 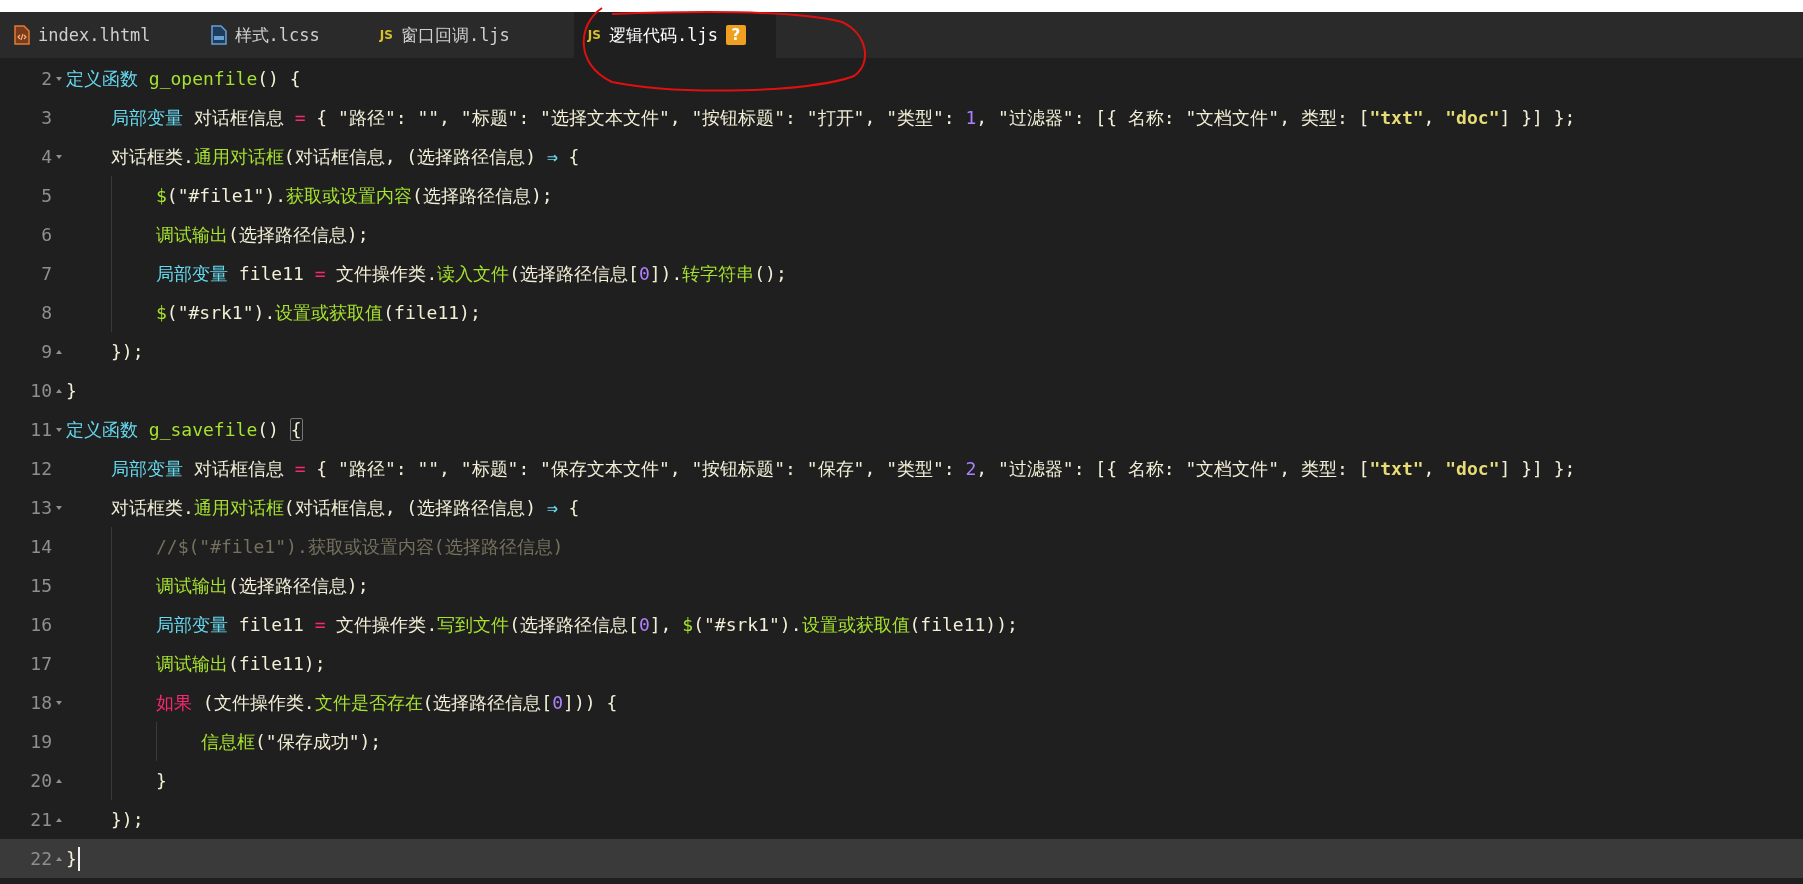 What do you see at coordinates (78, 858) in the screenshot?
I see `text-cursor` at bounding box center [78, 858].